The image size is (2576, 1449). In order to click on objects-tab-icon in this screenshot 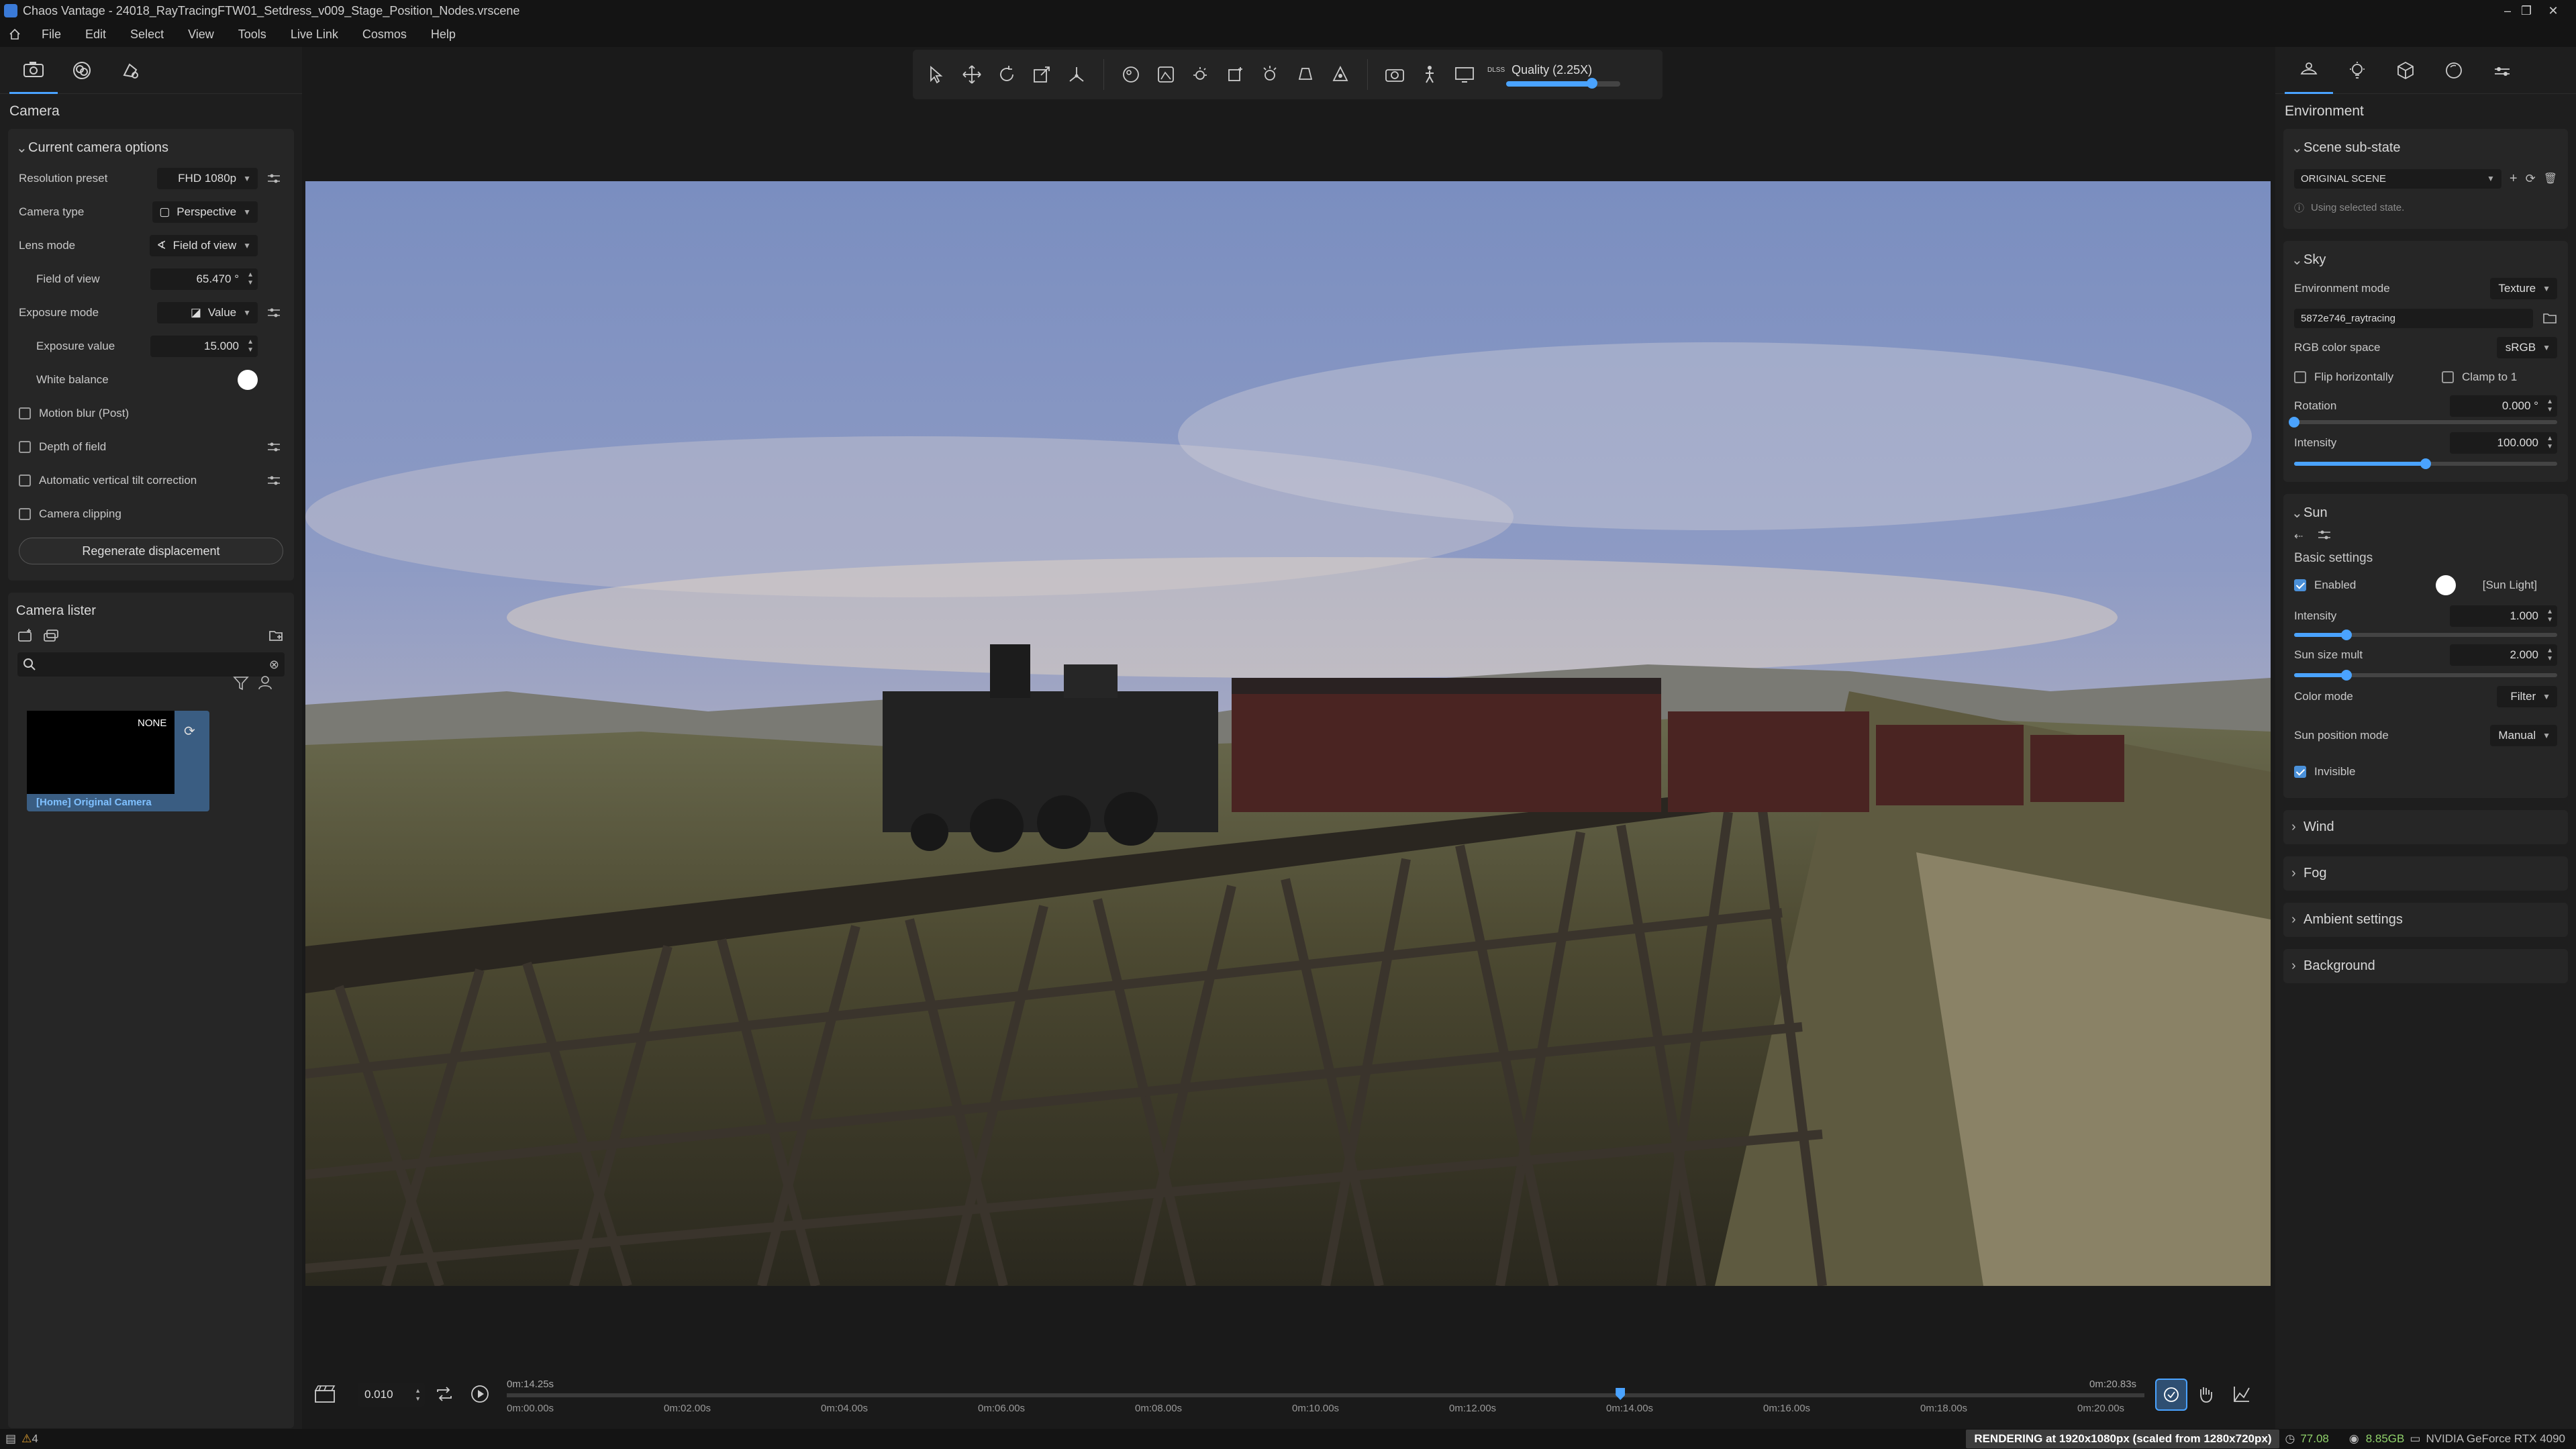, I will do `click(2405, 70)`.